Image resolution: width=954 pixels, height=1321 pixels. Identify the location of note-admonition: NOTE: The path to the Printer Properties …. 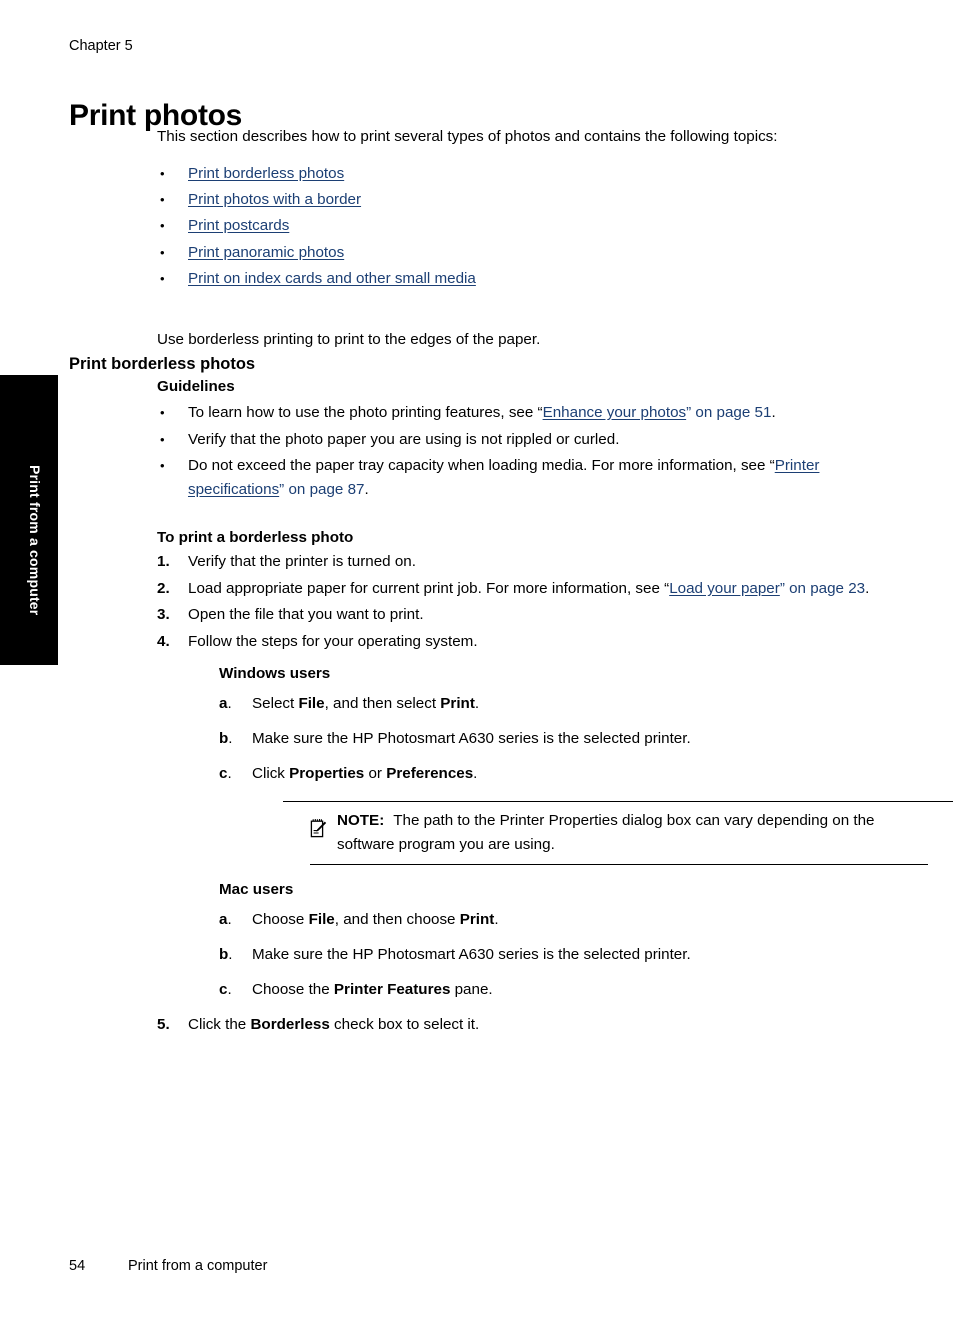
(618, 833).